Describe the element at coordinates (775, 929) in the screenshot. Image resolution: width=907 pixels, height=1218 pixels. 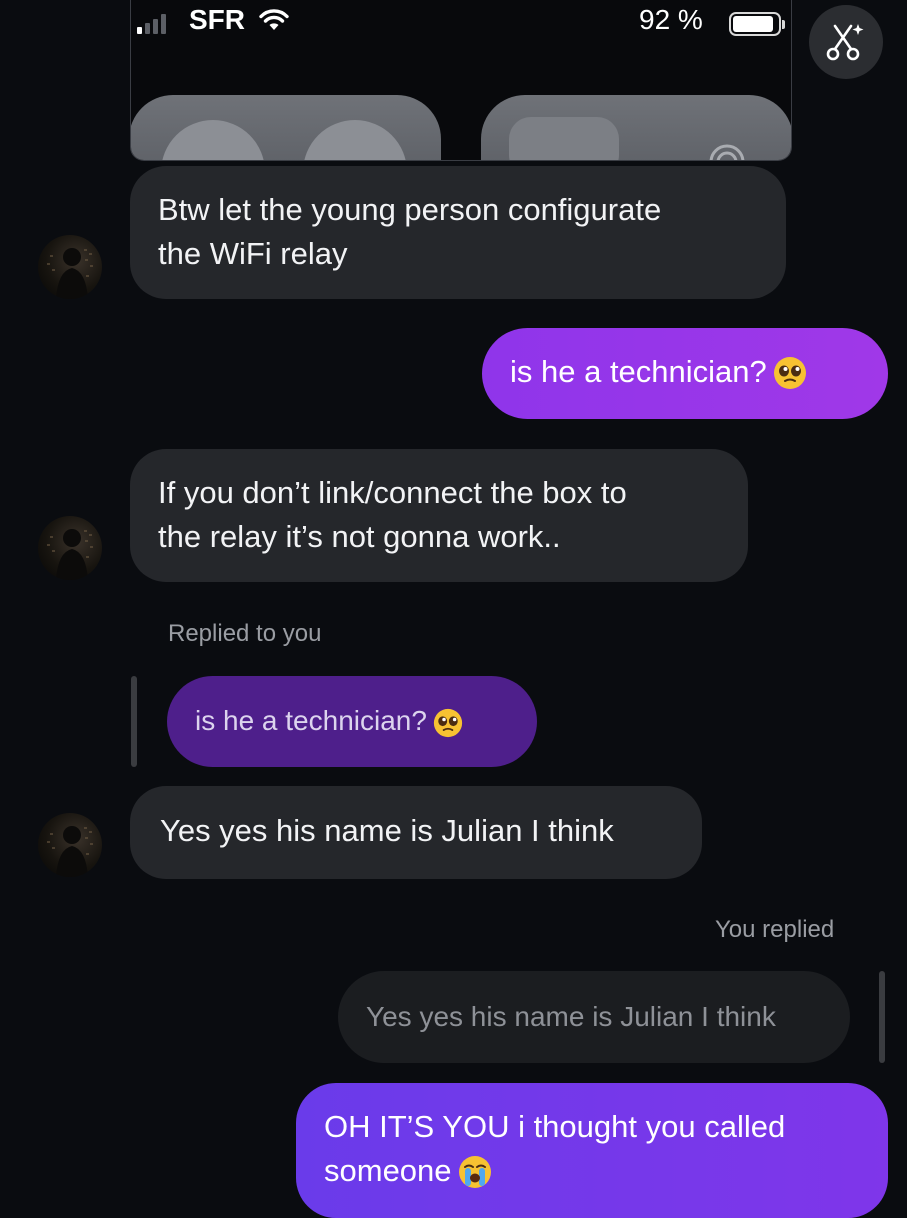
I see `reply-label: You replied` at that location.